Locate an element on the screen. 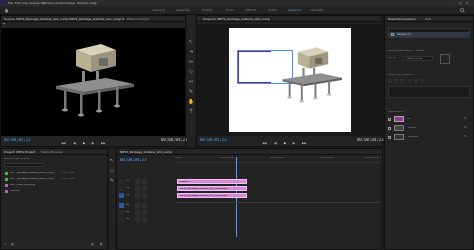  program-timecode-current: 00;00;04;23 is located at coordinates (213, 140).